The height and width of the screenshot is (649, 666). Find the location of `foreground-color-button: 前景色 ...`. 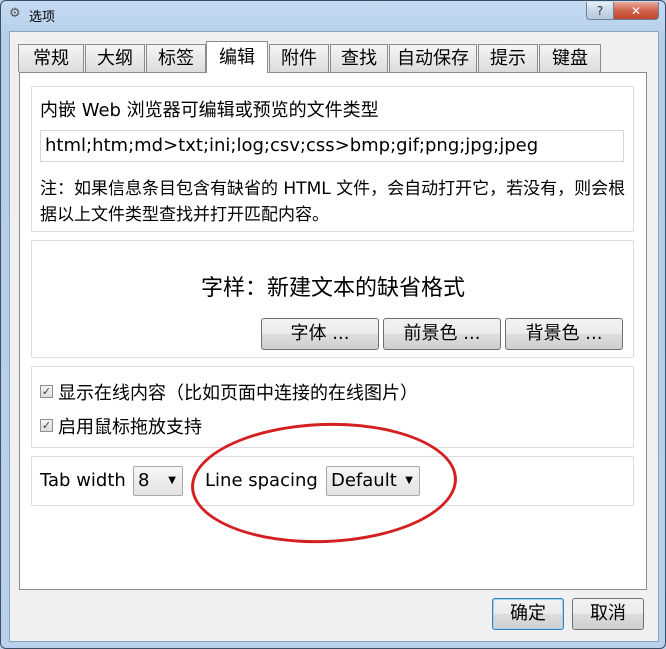

foreground-color-button: 前景色 ... is located at coordinates (442, 334).